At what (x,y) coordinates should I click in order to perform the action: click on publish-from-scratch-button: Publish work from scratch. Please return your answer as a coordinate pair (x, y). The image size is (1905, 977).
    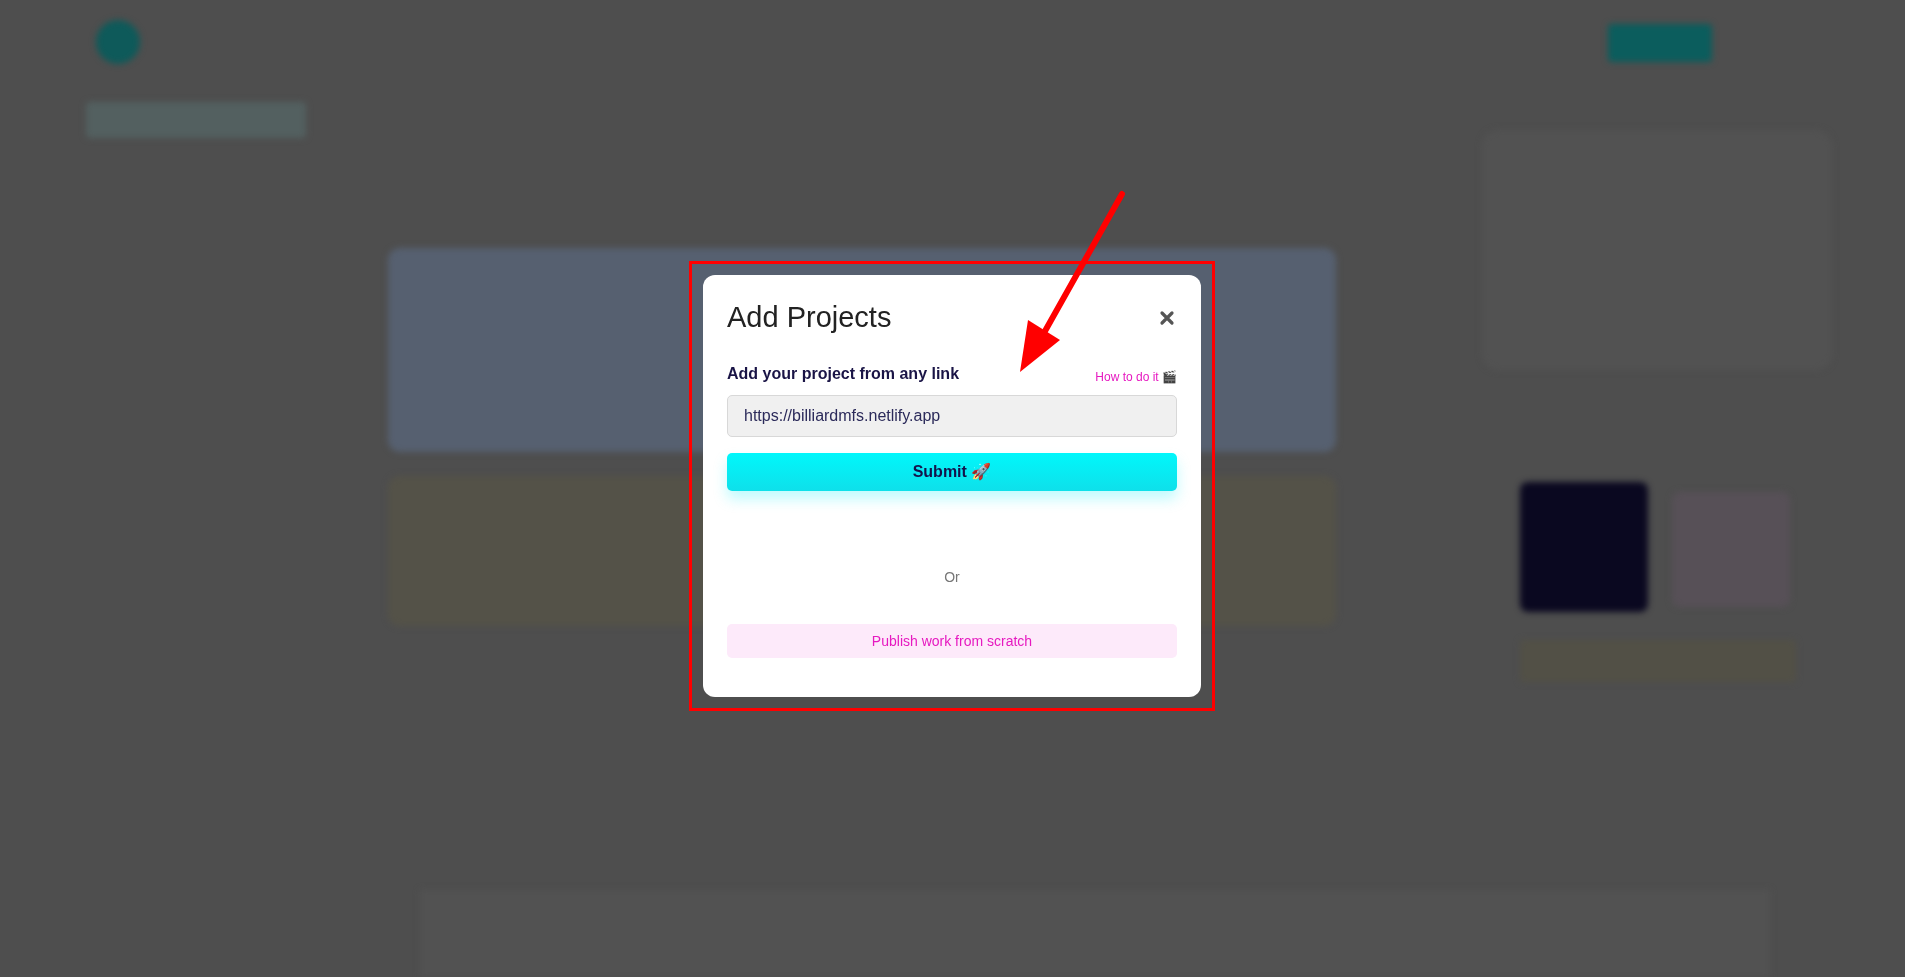
    Looking at the image, I should click on (952, 641).